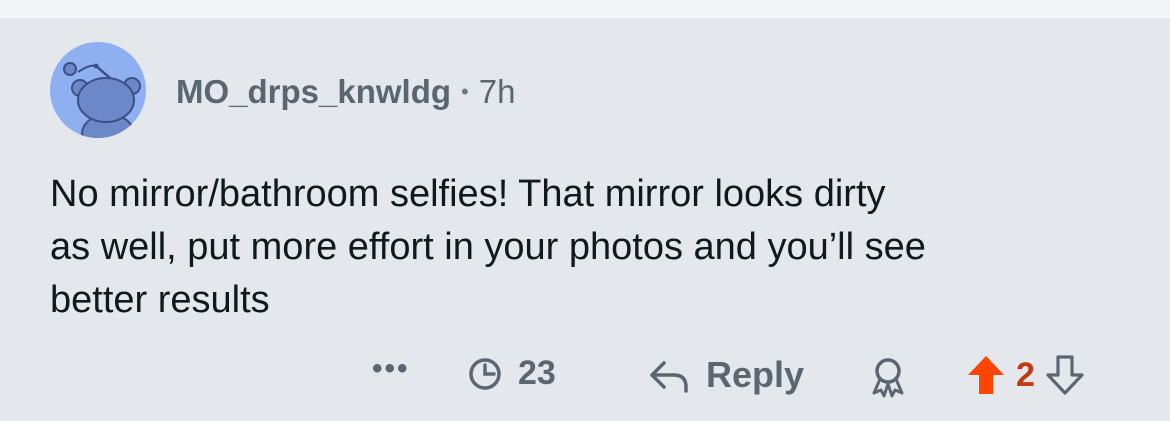 The width and height of the screenshot is (1170, 421). I want to click on reply-button: Reply, so click(726, 375).